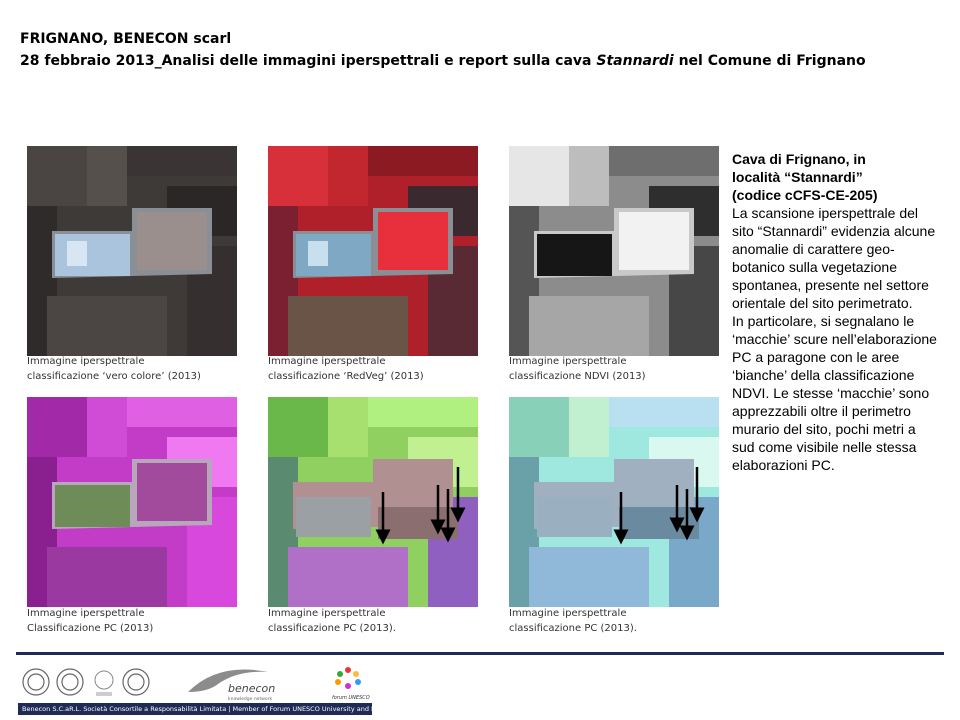 This screenshot has height=720, width=960. Describe the element at coordinates (577, 376) in the screenshot. I see `caption-ndvi-2: classificazione NDVI (2013)` at that location.